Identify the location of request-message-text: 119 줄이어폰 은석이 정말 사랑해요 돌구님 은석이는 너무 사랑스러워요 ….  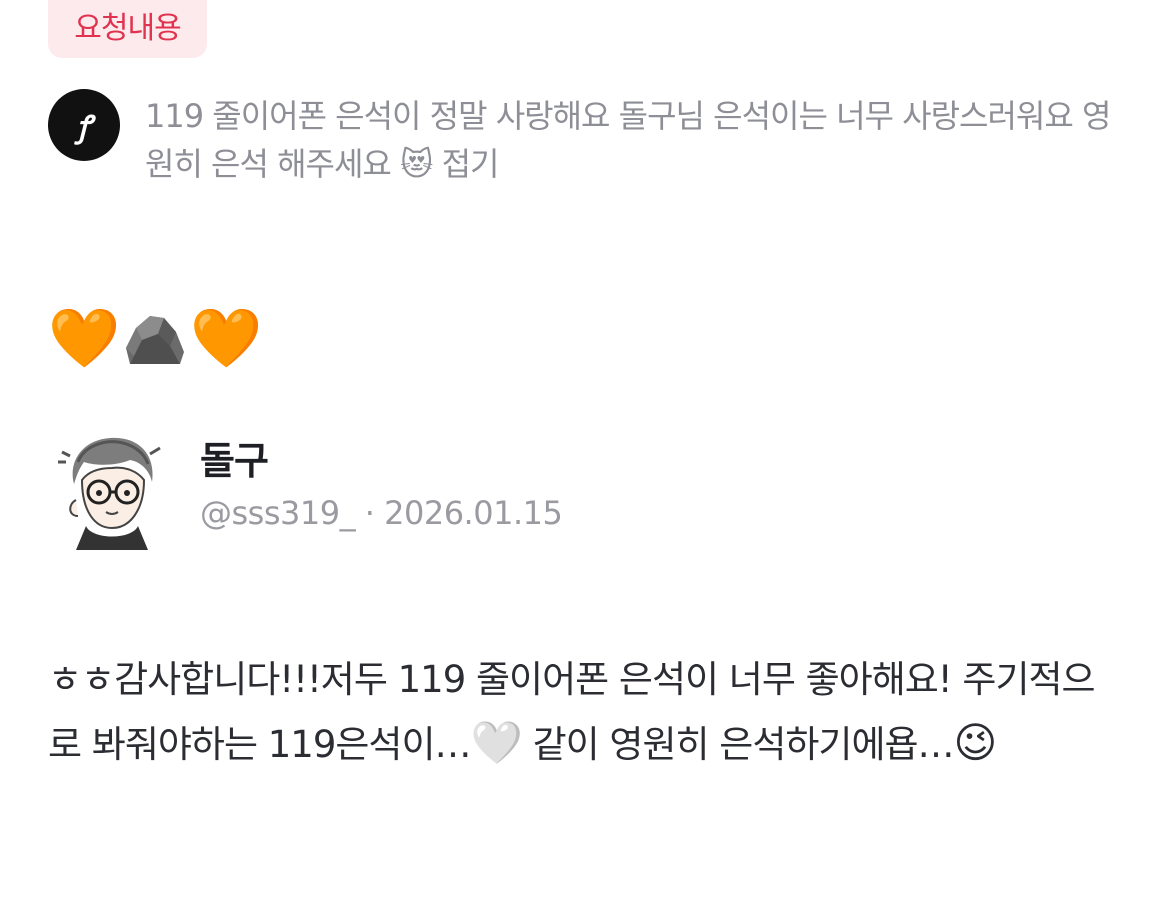
(628, 140).